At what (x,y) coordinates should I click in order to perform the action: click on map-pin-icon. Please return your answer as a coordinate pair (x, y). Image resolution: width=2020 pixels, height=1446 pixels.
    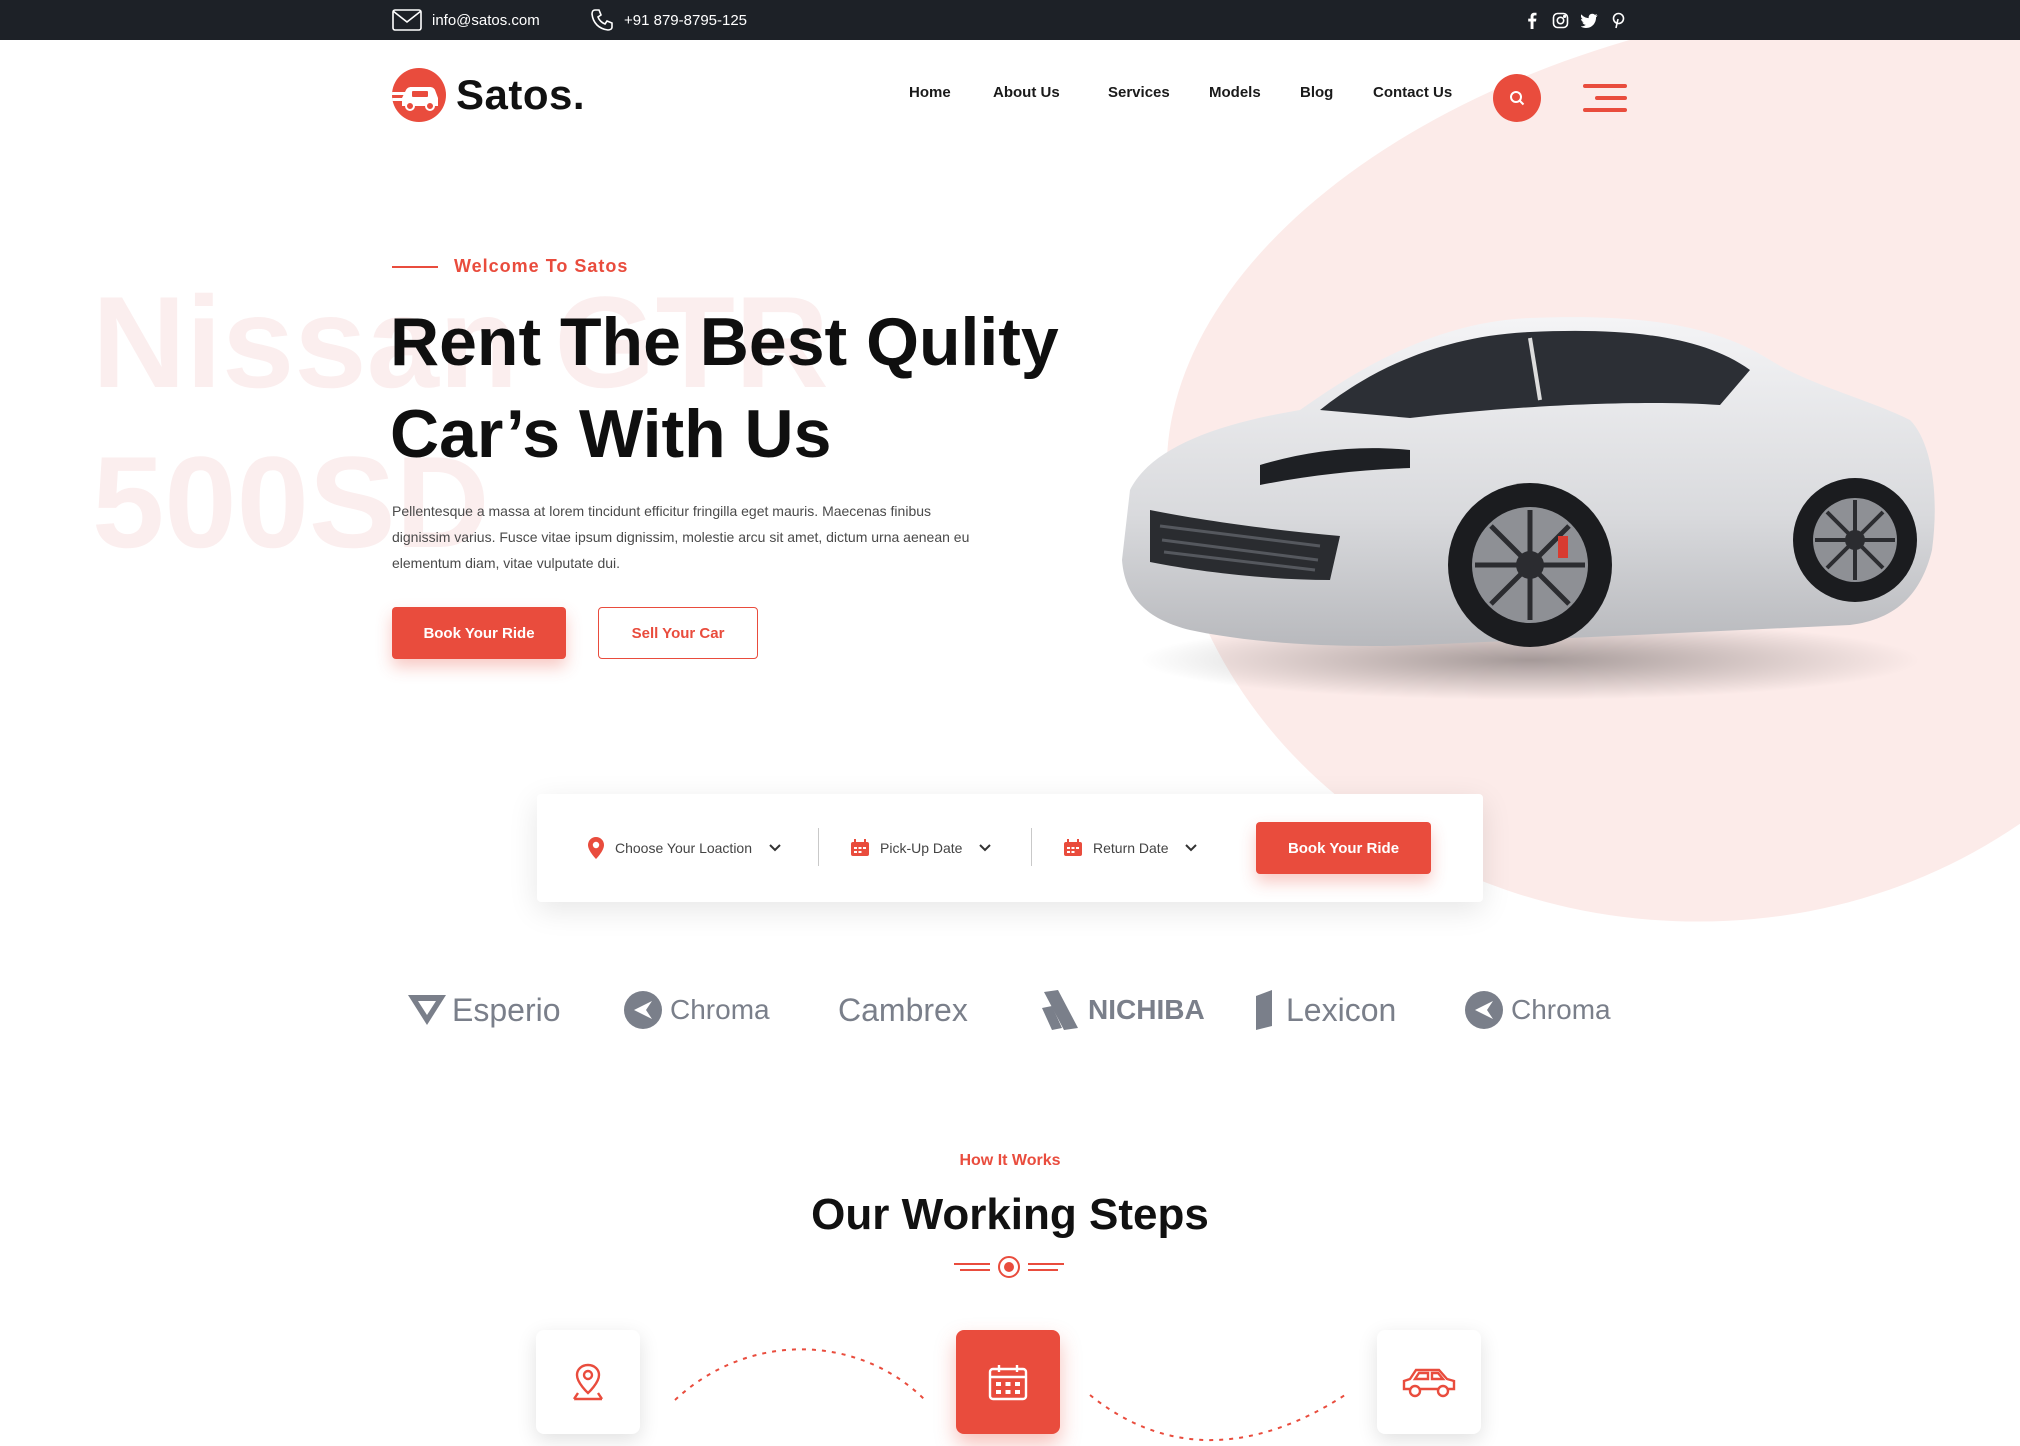
    Looking at the image, I should click on (596, 848).